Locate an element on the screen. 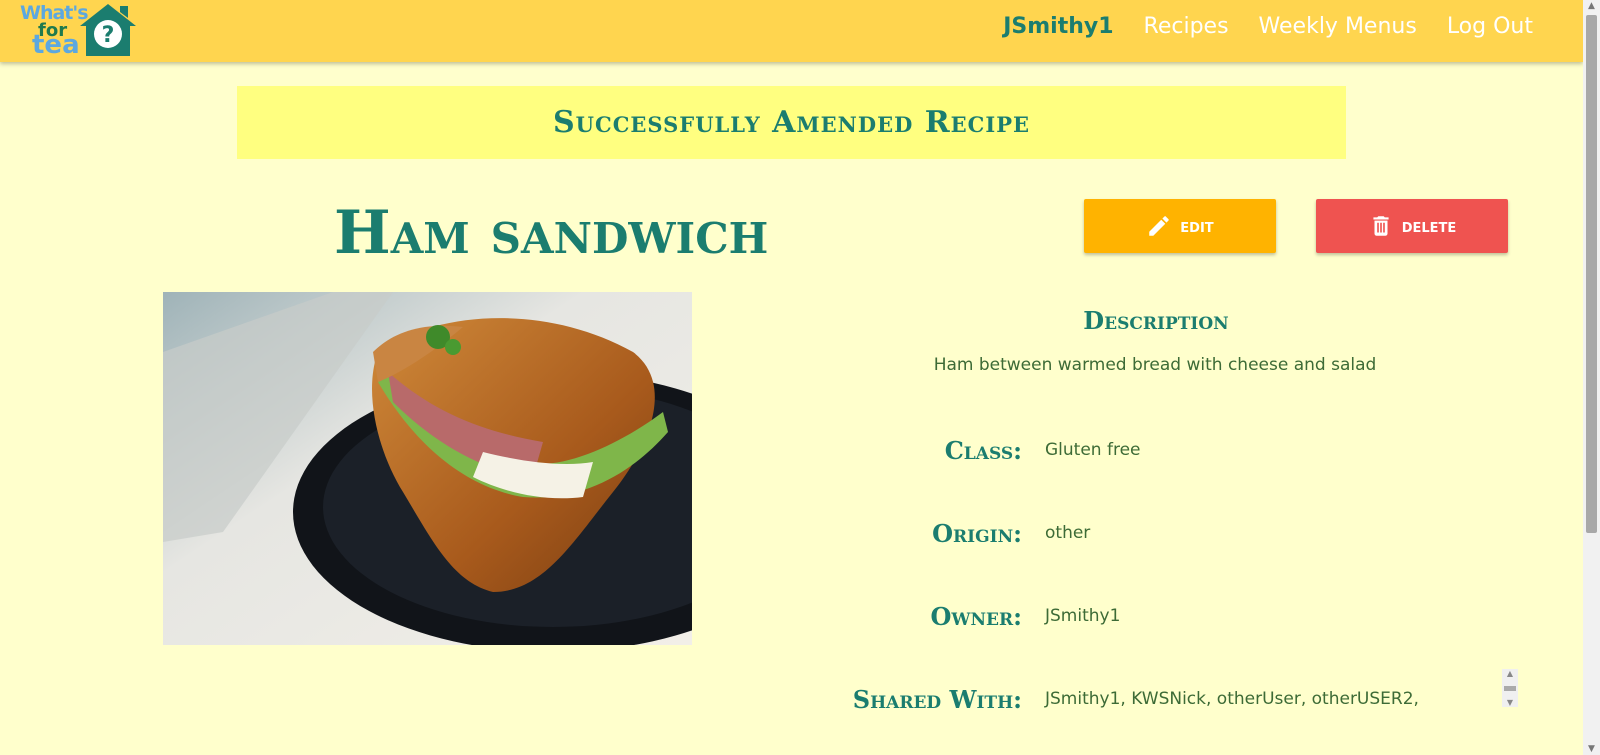 This screenshot has width=1600, height=755. flash-message-text: Successfully Amended Recipe is located at coordinates (791, 122).